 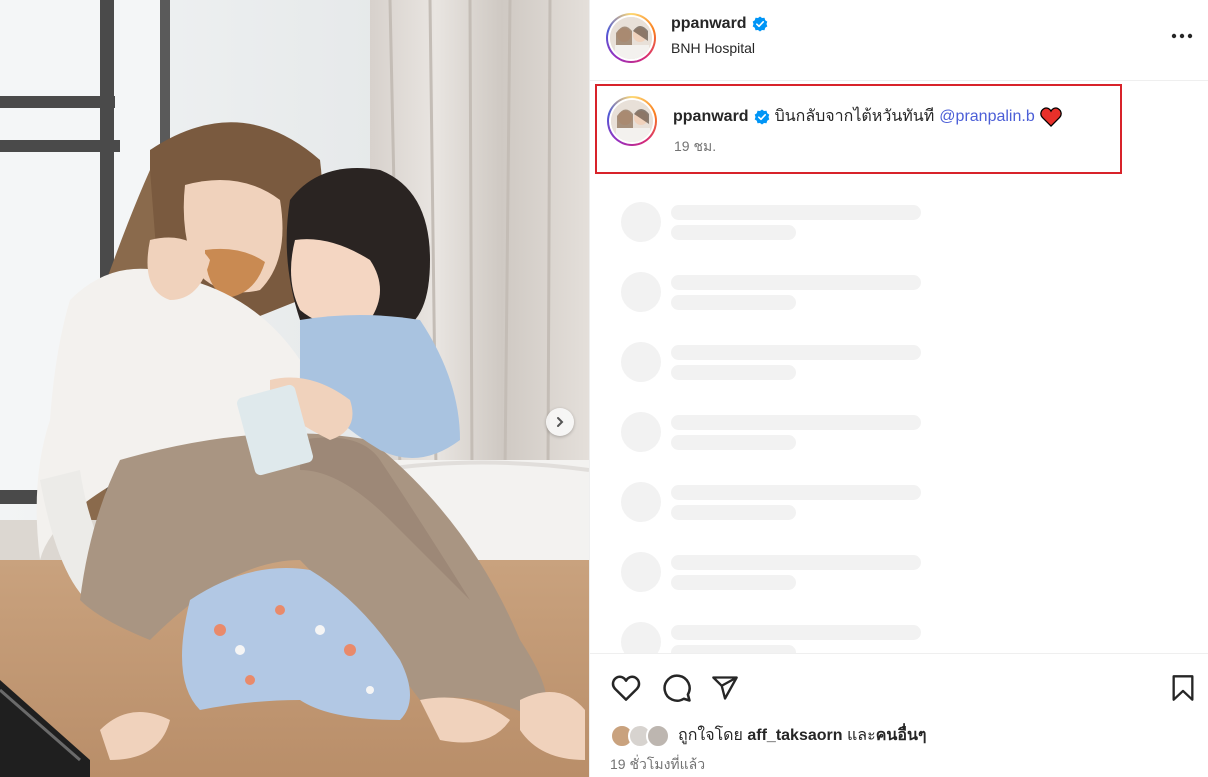 I want to click on more-horizontal-icon, so click(x=1182, y=36).